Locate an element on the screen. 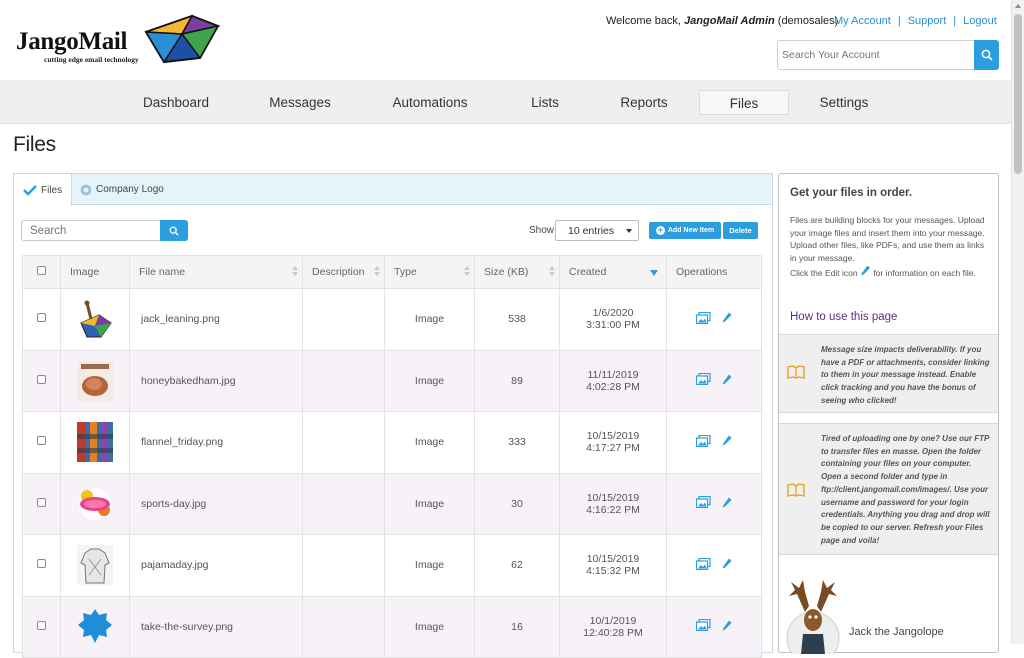  grid-search-input is located at coordinates (91, 230).